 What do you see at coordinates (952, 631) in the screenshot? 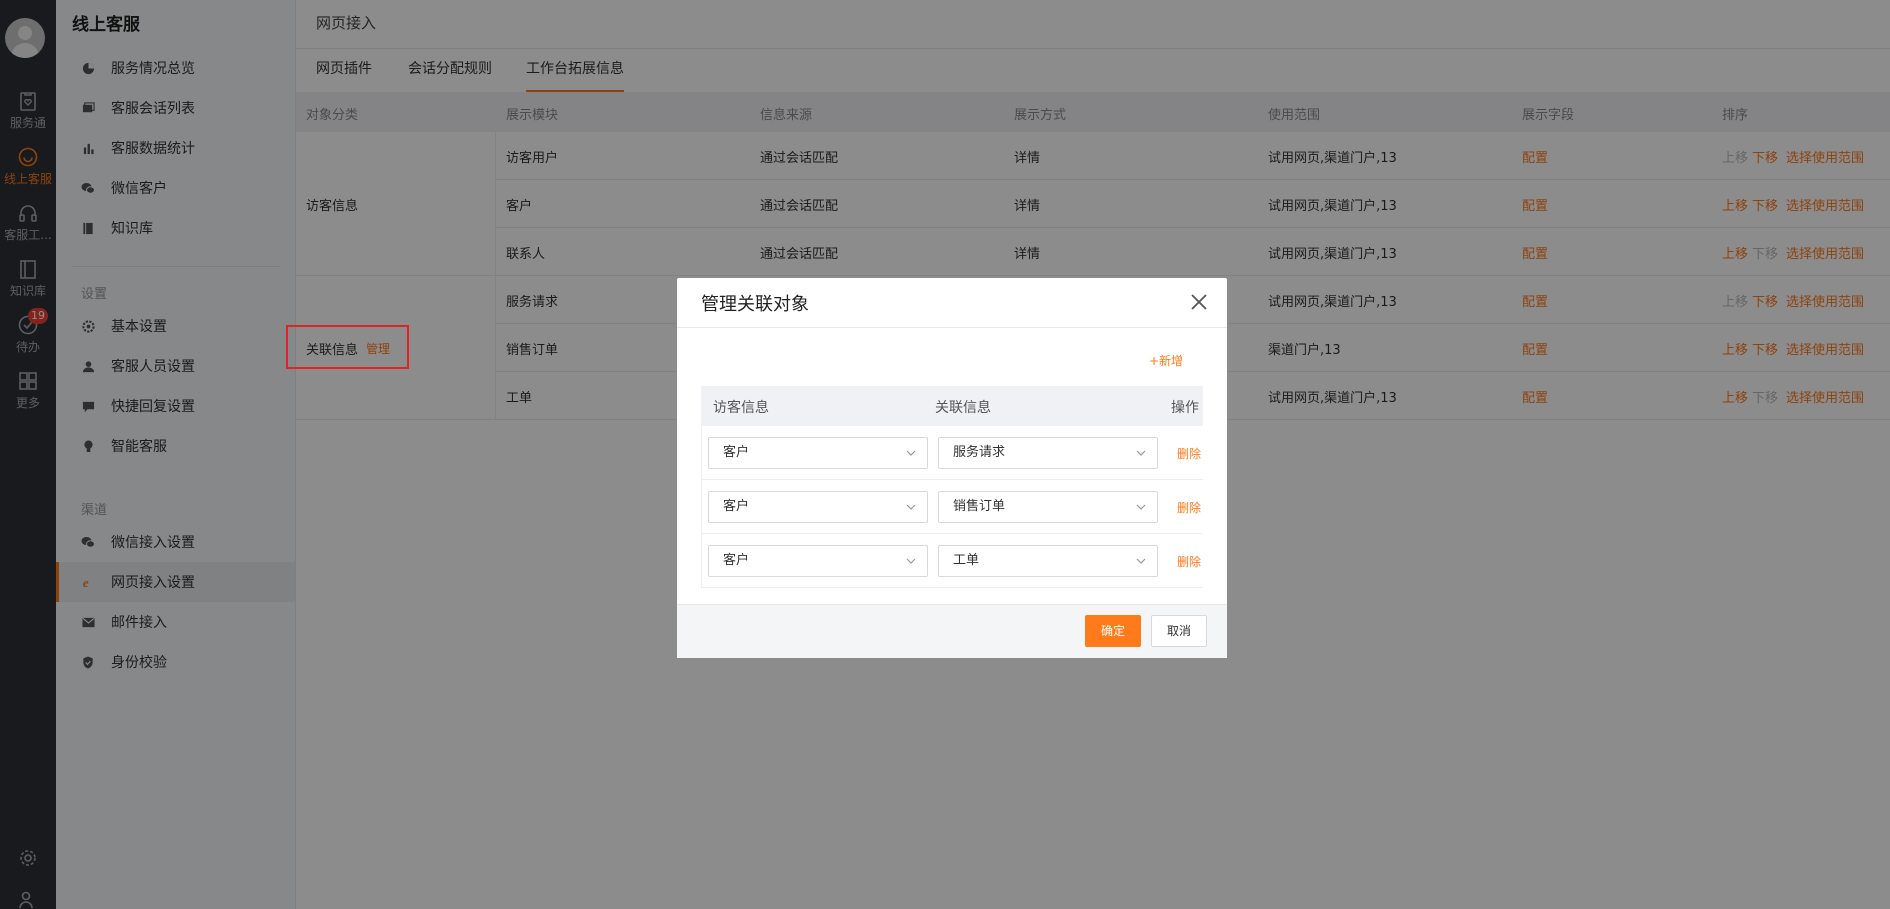
I see `modal-footer: 确定 取消` at bounding box center [952, 631].